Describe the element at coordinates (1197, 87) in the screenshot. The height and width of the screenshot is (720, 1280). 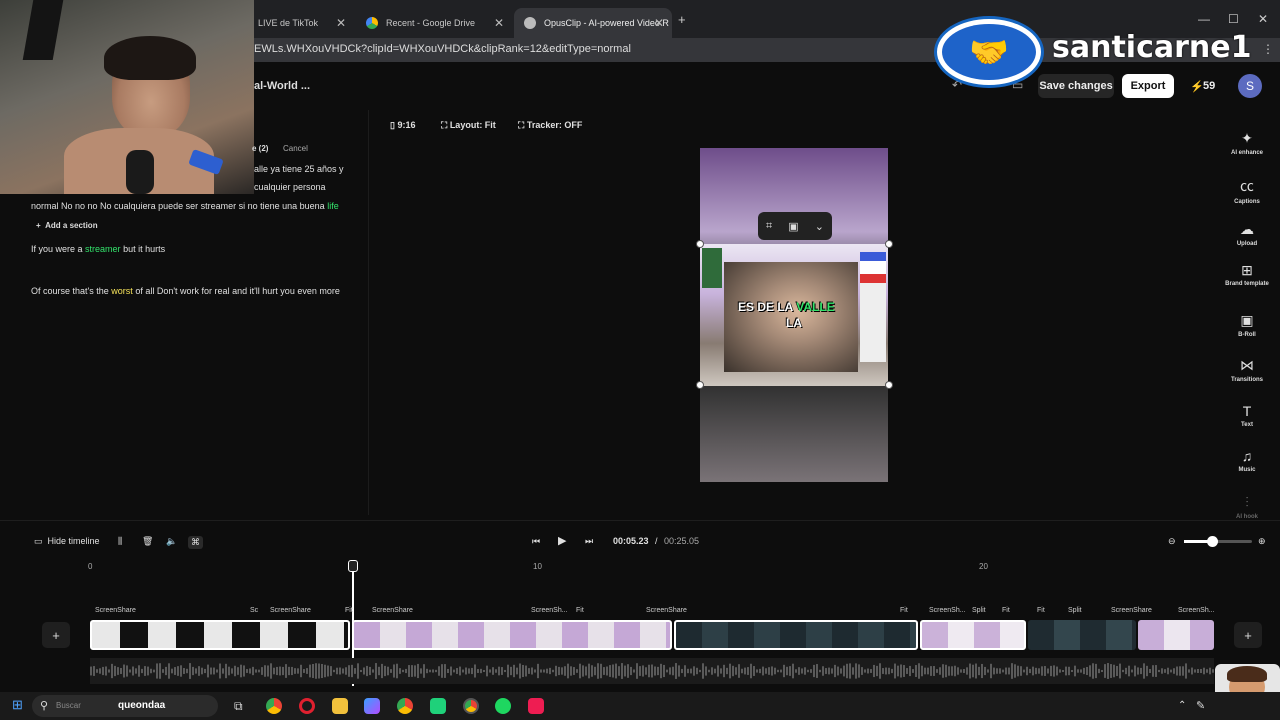
I see `bolt-icon: ⚡` at that location.